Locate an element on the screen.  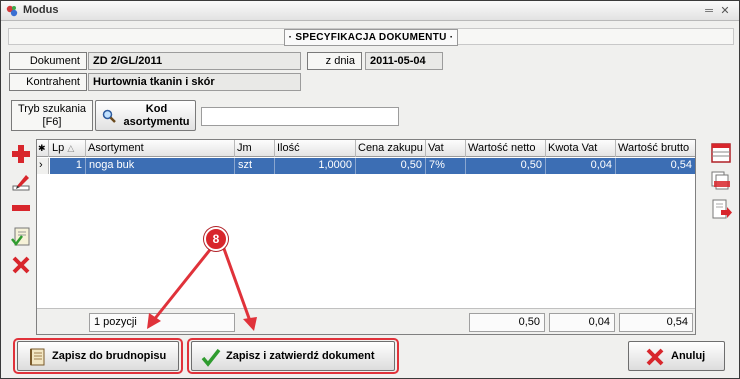
col-header-netto: Wartość netto is located at coordinates (506, 148).